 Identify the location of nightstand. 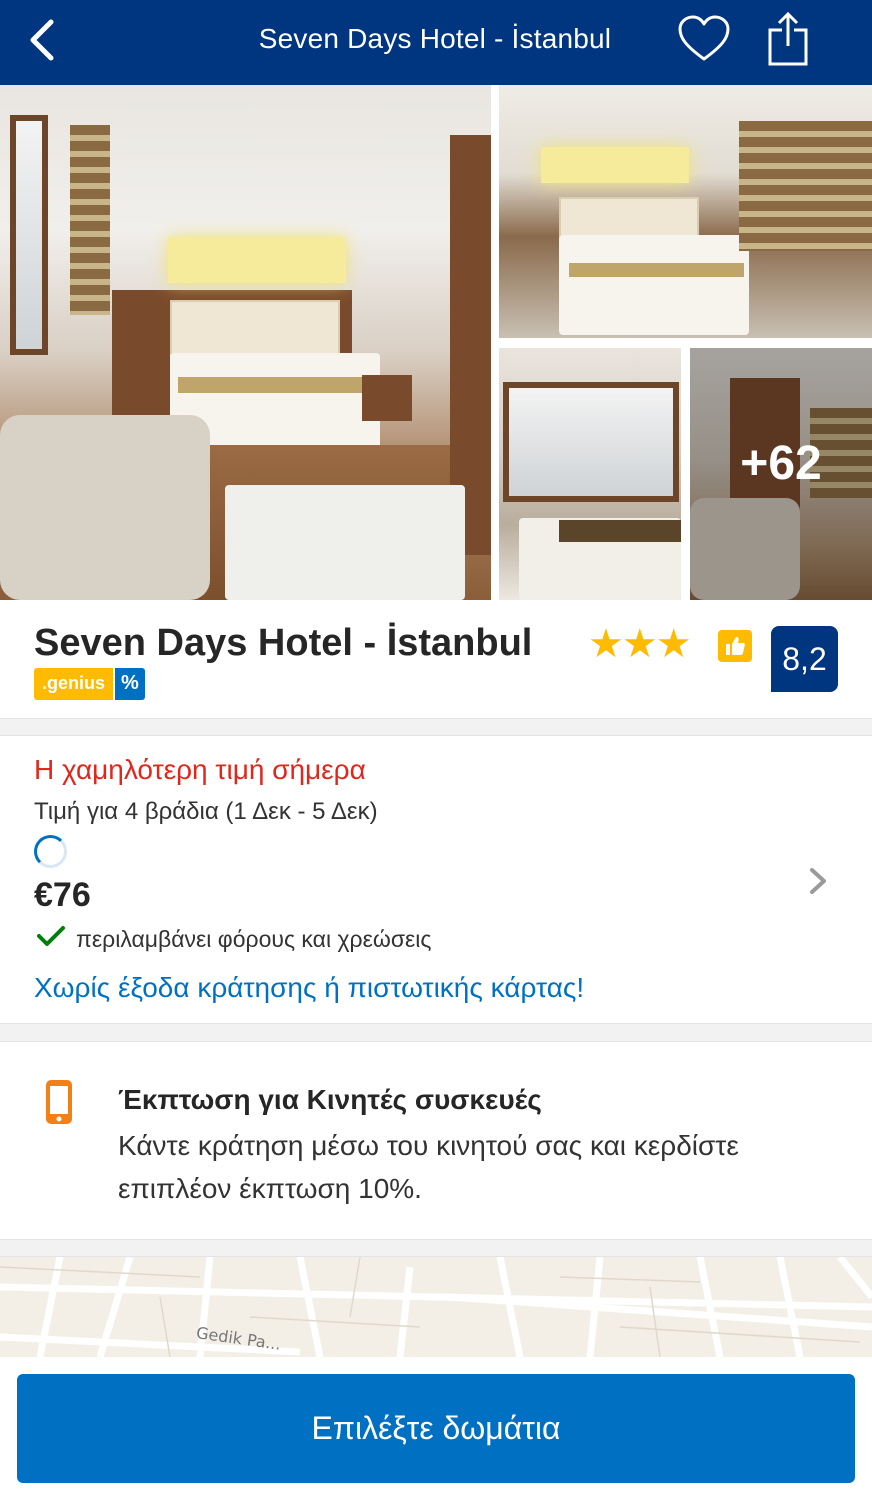
(387, 398).